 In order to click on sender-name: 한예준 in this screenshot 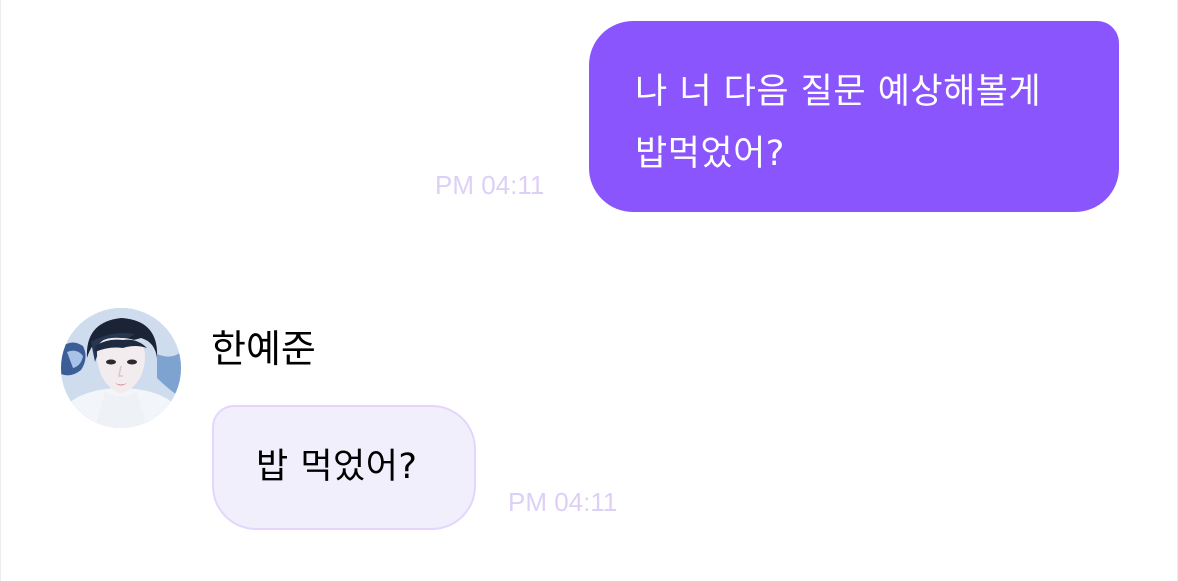, I will do `click(263, 349)`.